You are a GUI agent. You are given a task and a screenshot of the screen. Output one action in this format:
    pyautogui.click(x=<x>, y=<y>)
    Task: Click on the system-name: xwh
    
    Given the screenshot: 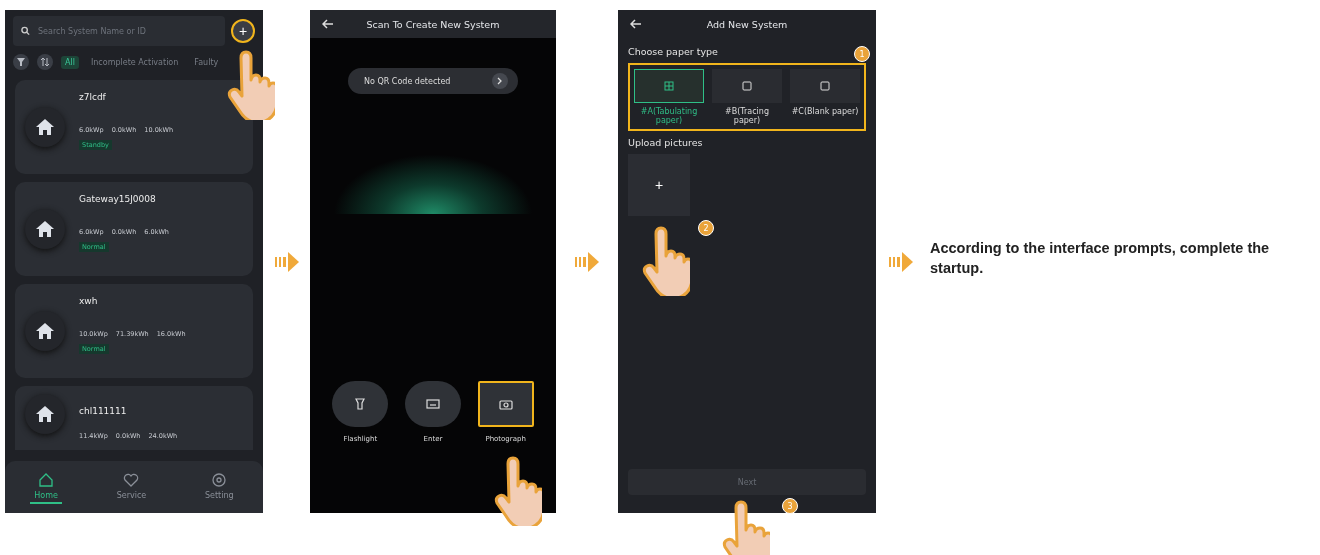 What is the action you would take?
    pyautogui.click(x=89, y=301)
    